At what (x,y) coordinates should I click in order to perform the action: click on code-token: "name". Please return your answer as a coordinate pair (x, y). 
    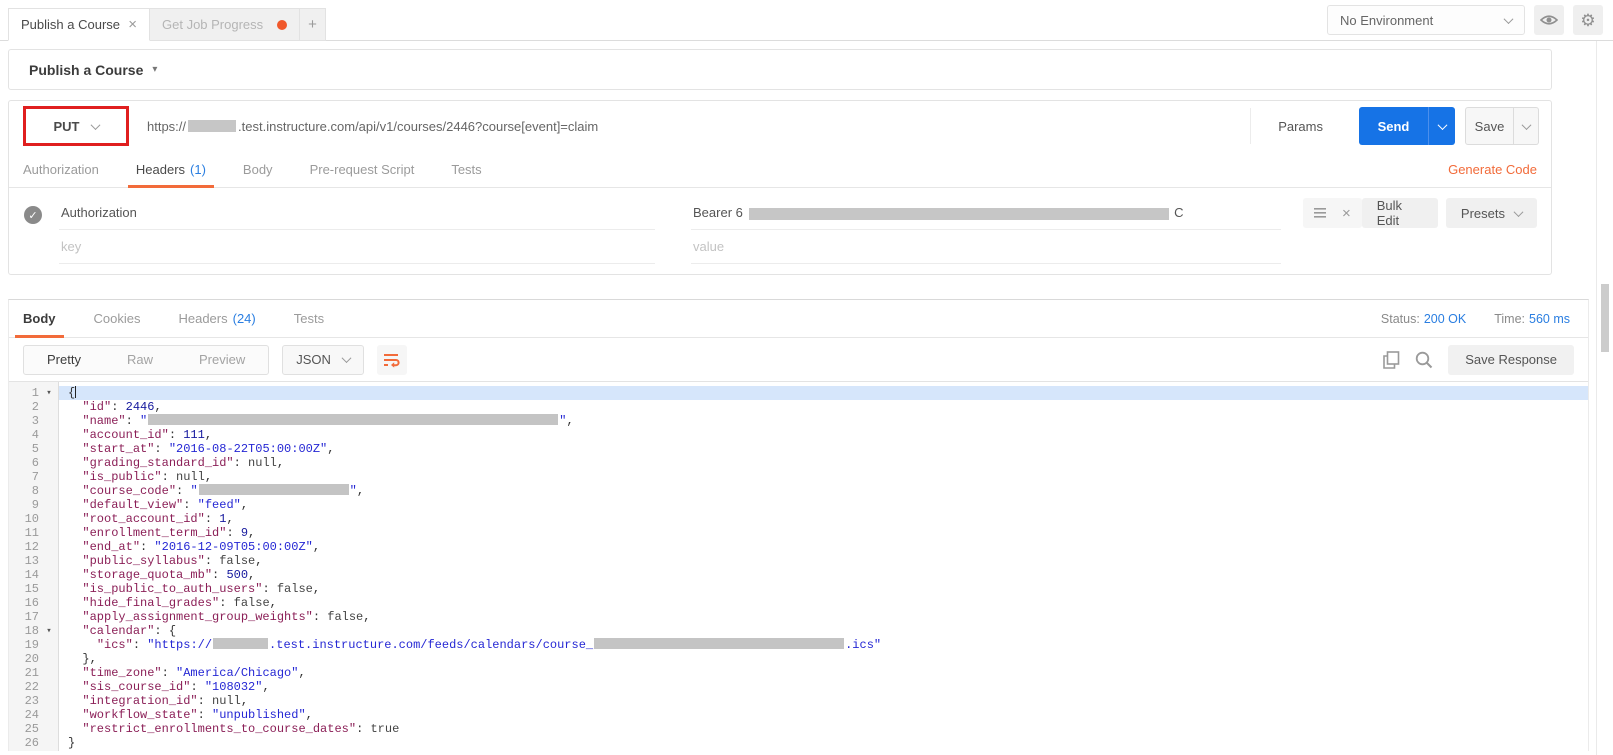
    Looking at the image, I should click on (104, 421).